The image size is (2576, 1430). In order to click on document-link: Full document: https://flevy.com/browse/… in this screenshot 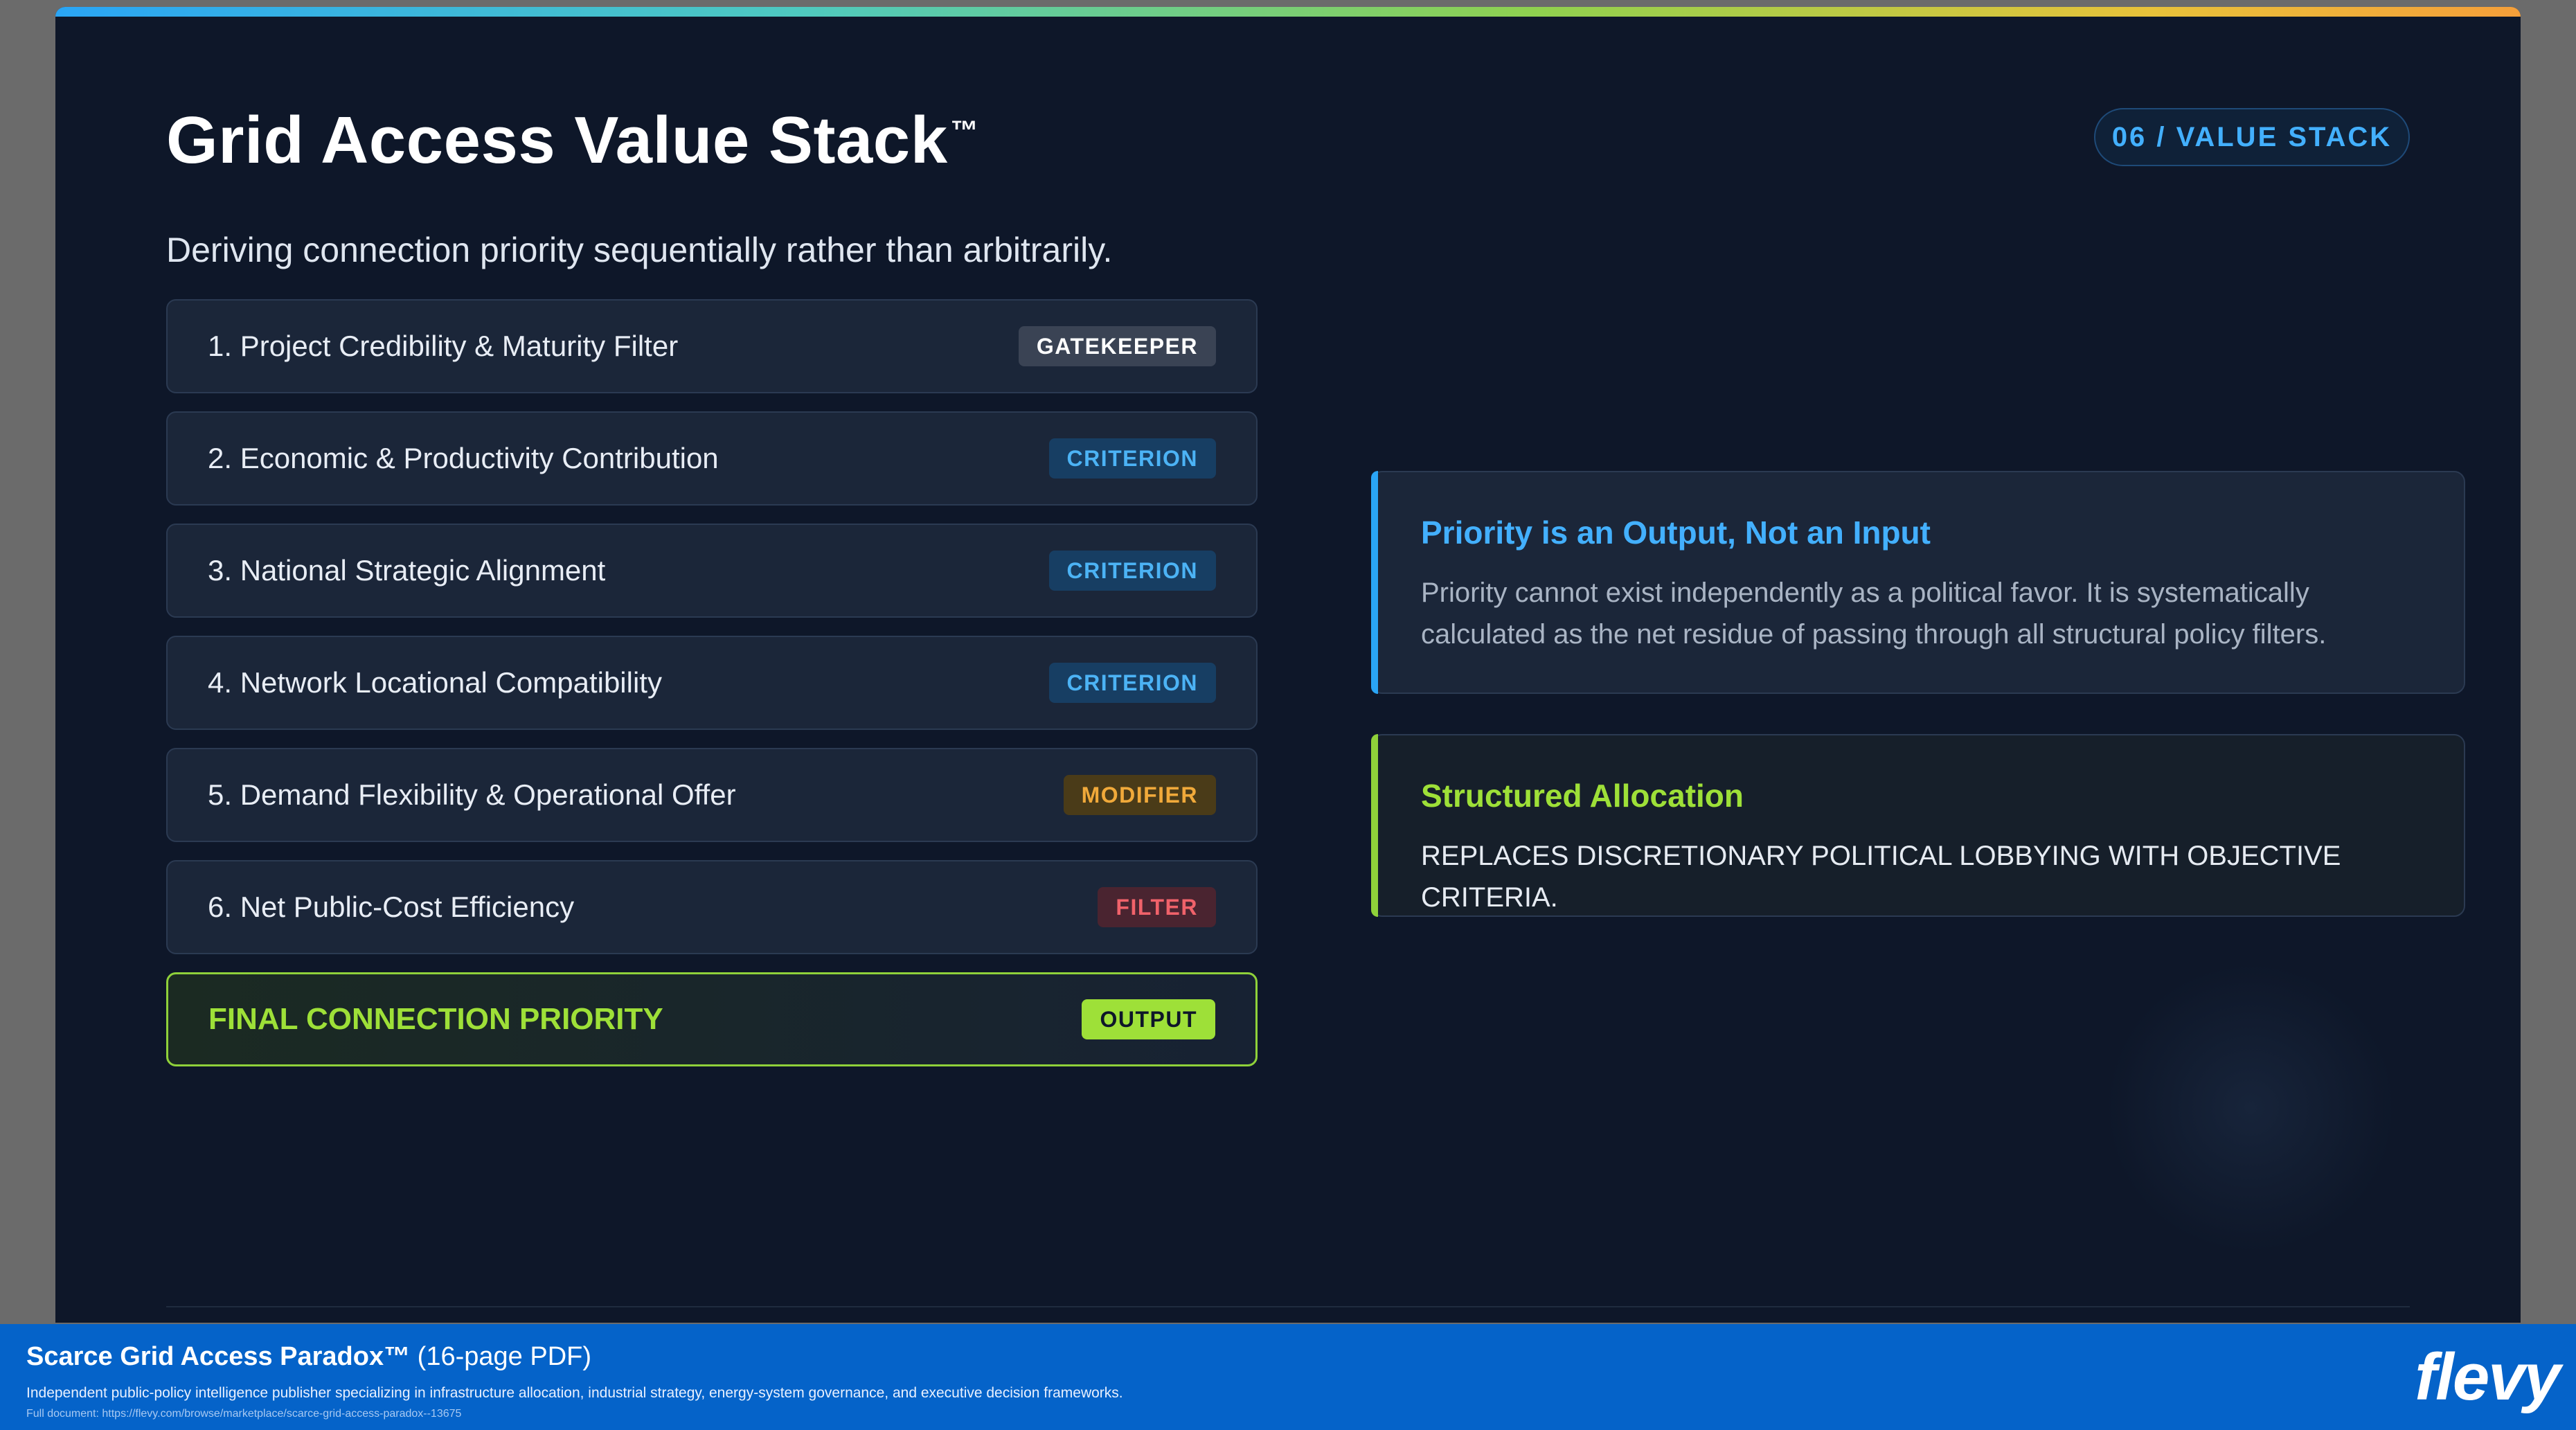, I will do `click(243, 1414)`.